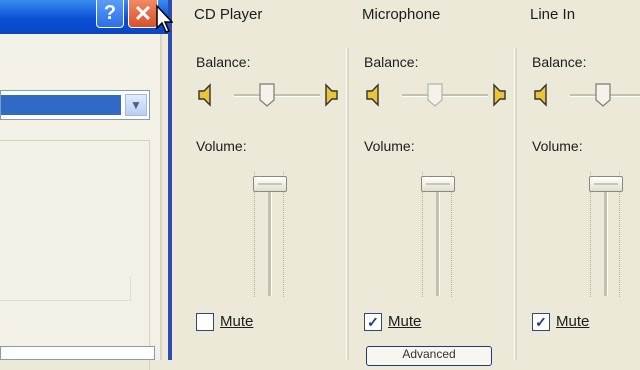 The width and height of the screenshot is (640, 370). Describe the element at coordinates (143, 14) in the screenshot. I see `close-button: ✕` at that location.